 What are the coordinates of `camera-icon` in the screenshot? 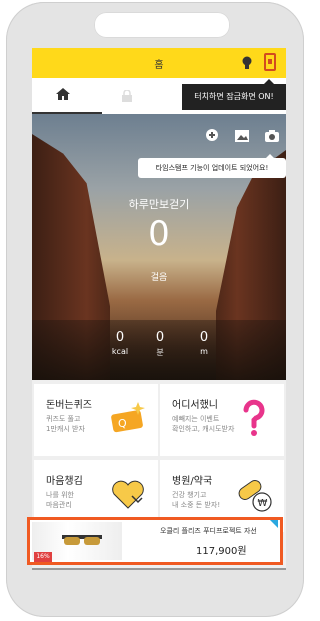 It's located at (272, 136).